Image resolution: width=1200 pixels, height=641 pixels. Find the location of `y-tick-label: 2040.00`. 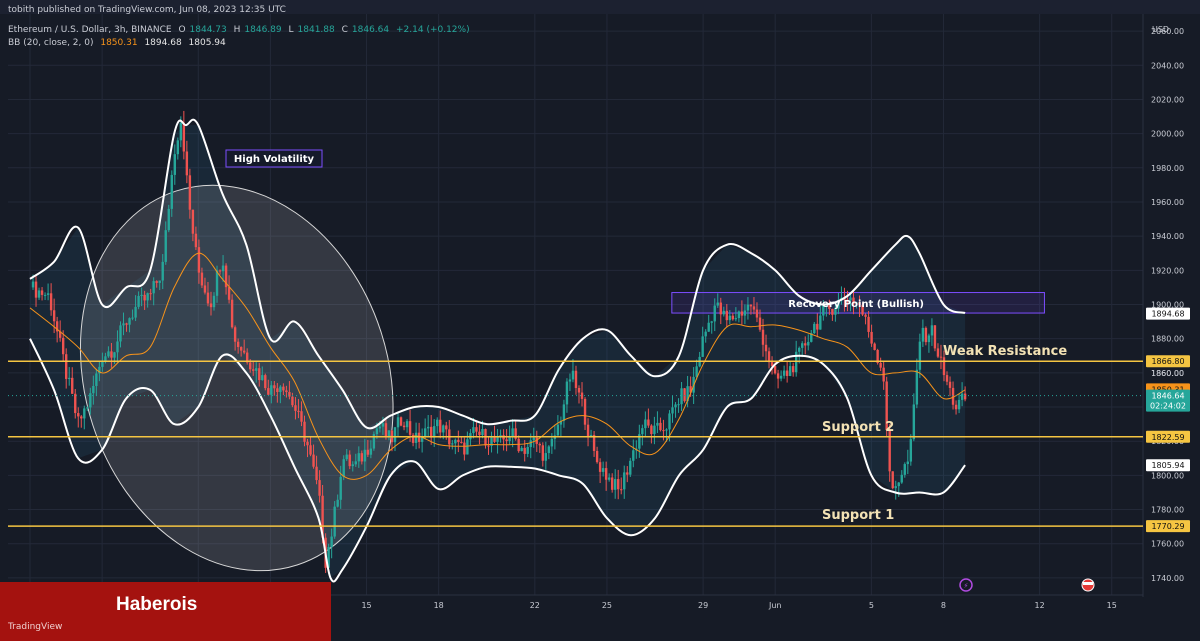

y-tick-label: 2040.00 is located at coordinates (1167, 65).